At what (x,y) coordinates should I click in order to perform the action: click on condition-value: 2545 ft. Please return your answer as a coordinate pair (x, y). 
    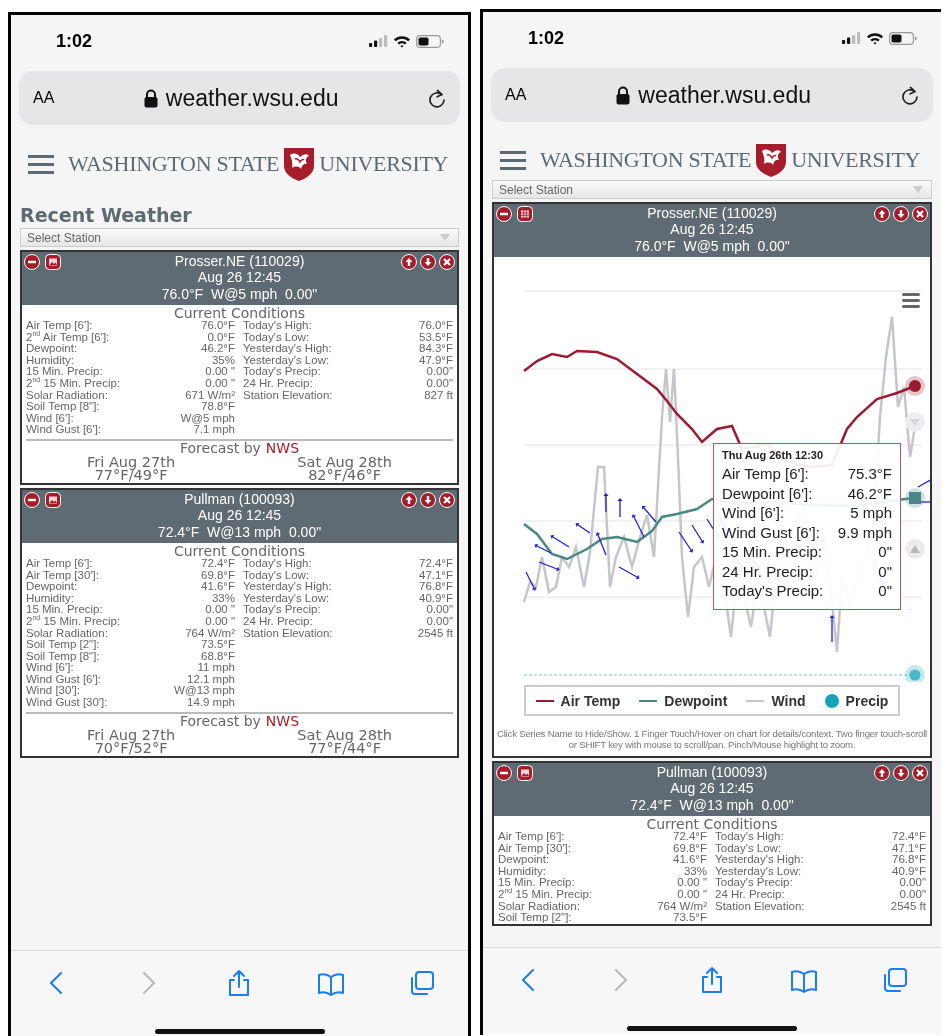
    Looking at the image, I should click on (908, 906).